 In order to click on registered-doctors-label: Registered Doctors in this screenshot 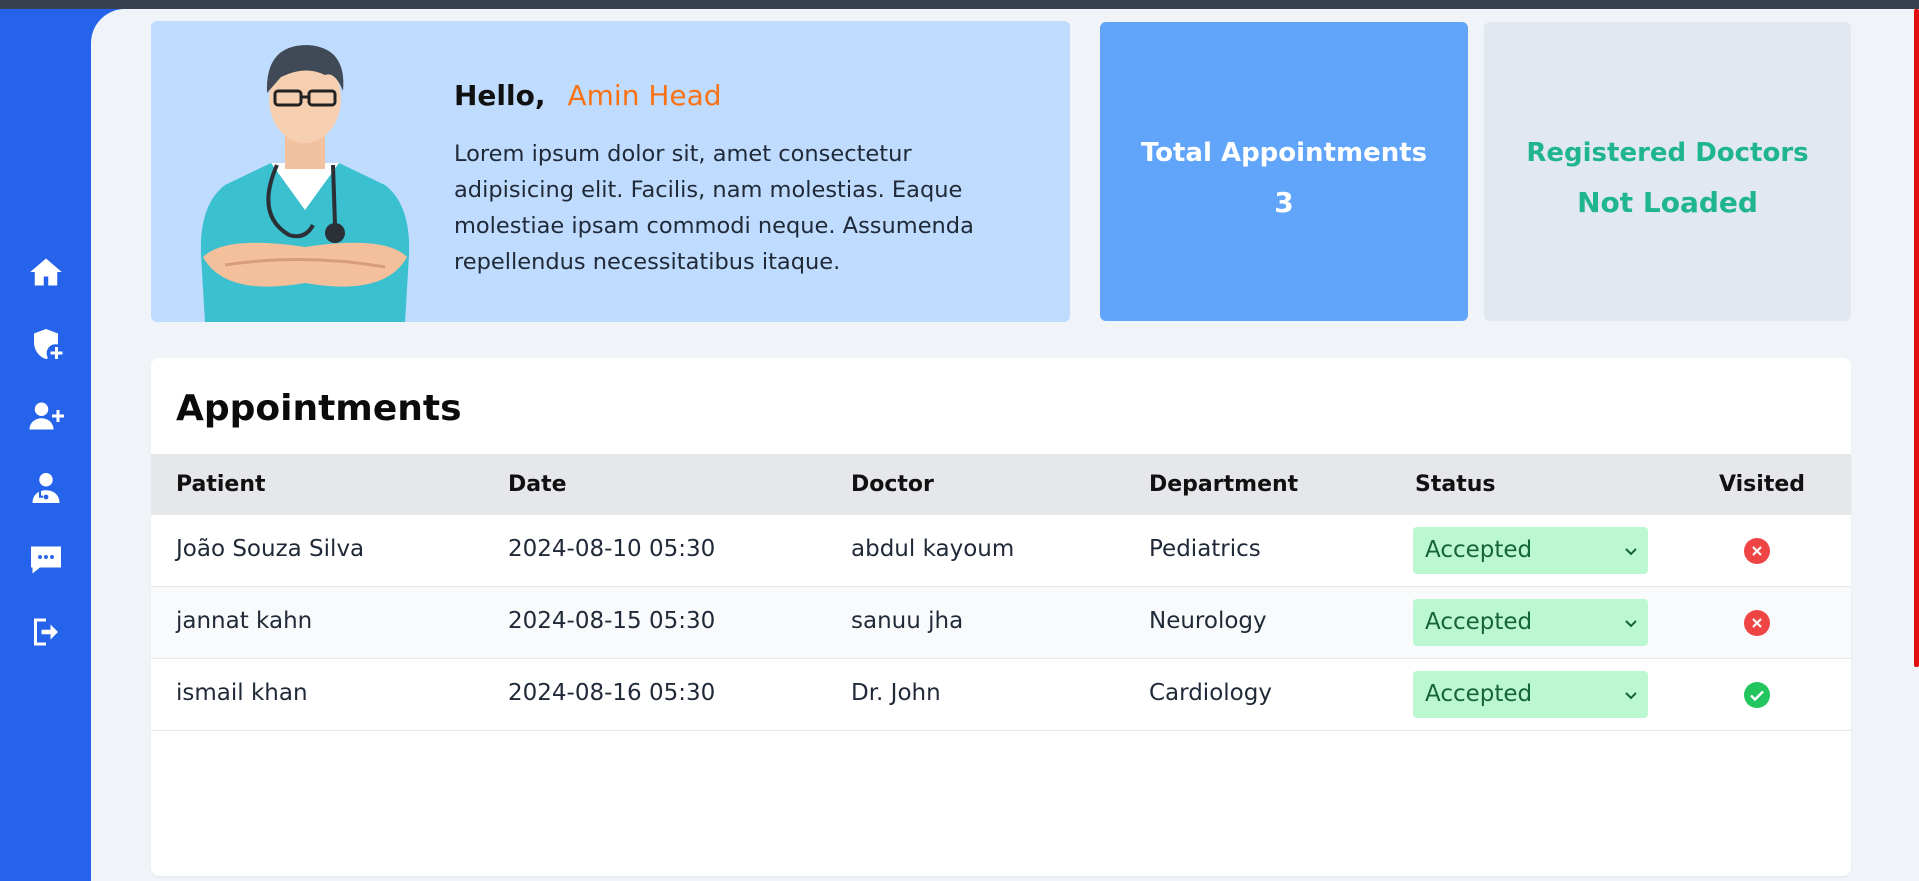, I will do `click(1667, 153)`.